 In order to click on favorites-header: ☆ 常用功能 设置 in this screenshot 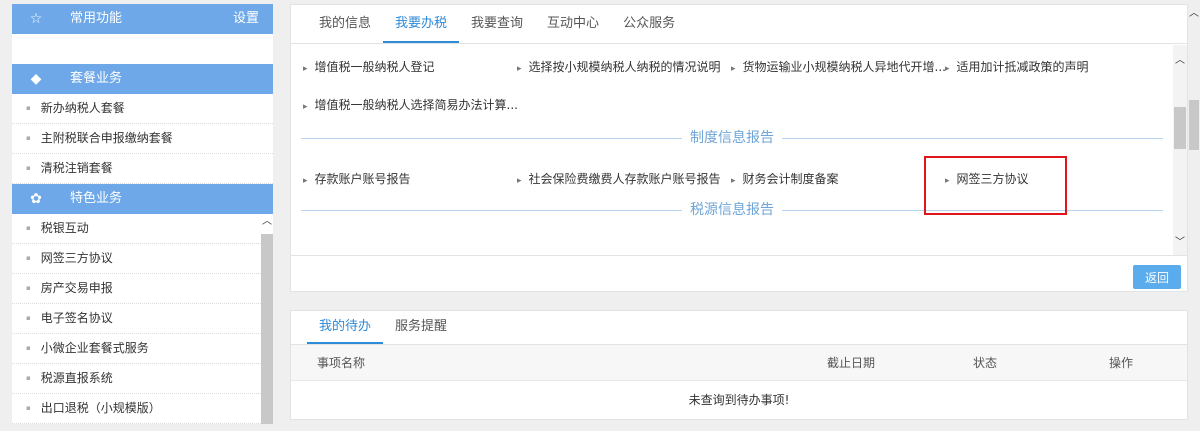, I will do `click(142, 19)`.